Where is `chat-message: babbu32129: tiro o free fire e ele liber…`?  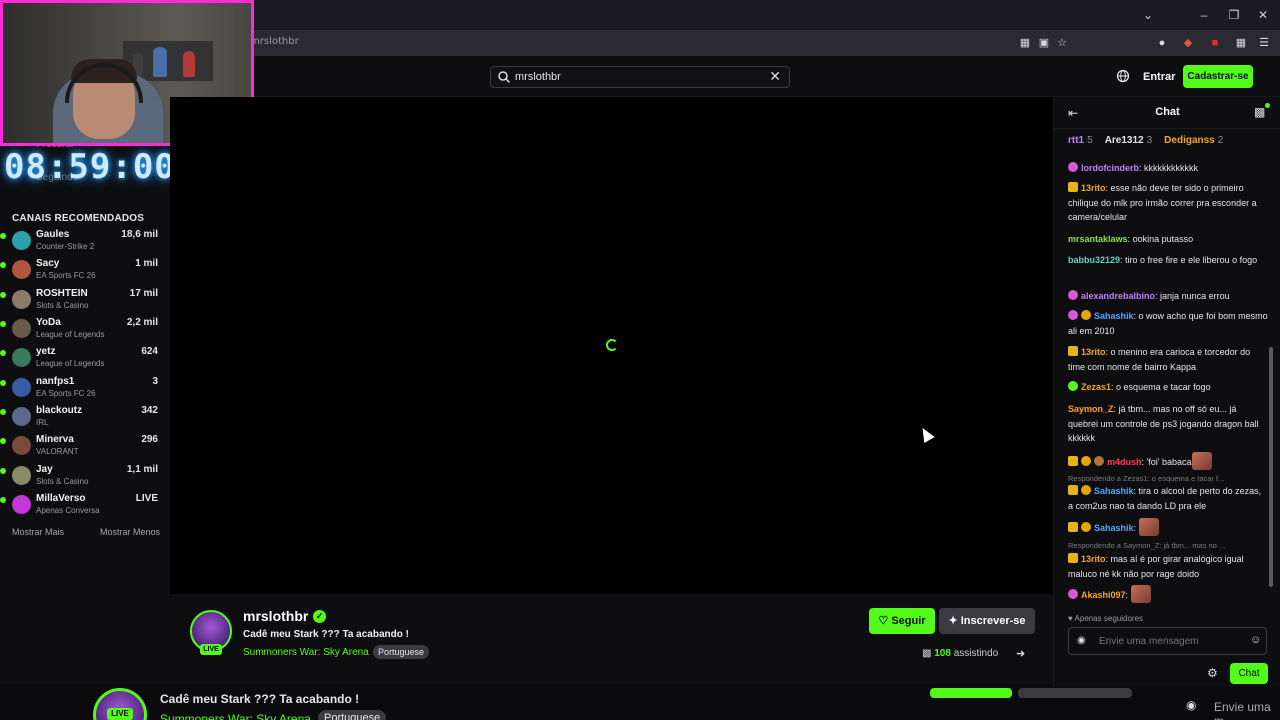 chat-message: babbu32129: tiro o free fire e ele liber… is located at coordinates (1168, 260).